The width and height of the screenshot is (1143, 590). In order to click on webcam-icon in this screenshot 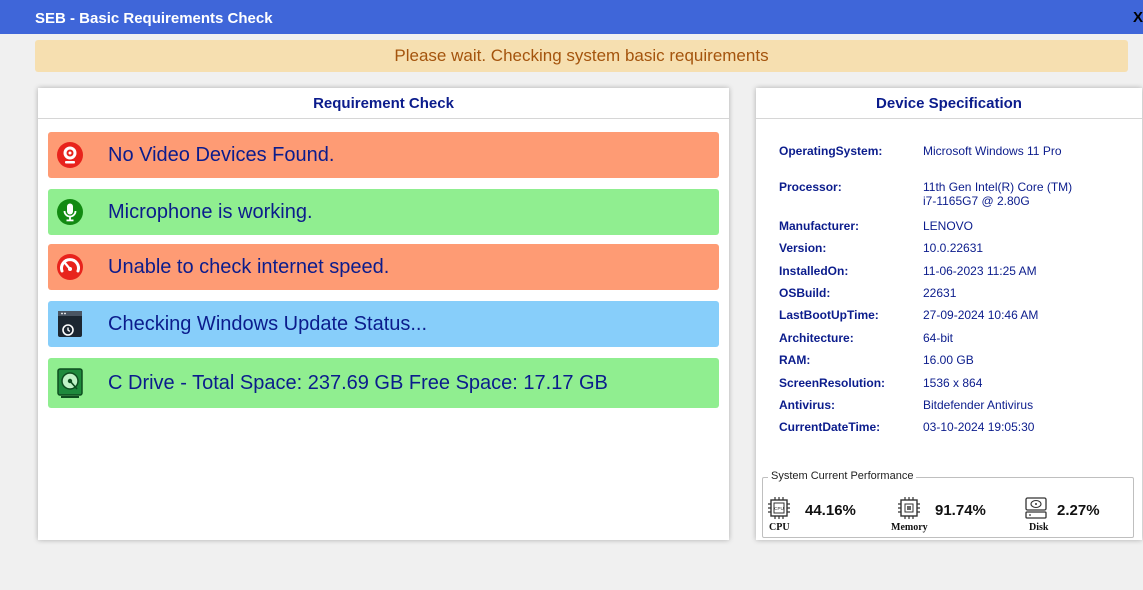, I will do `click(70, 155)`.